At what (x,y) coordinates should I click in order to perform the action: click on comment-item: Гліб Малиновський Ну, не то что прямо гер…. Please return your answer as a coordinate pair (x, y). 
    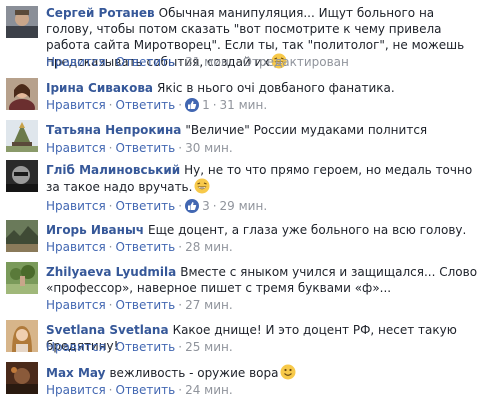
    Looking at the image, I should click on (242, 188).